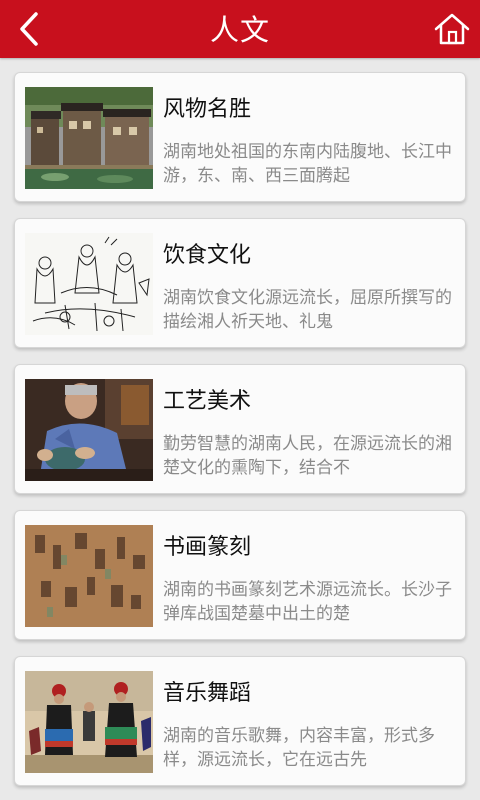 This screenshot has width=480, height=800. What do you see at coordinates (307, 164) in the screenshot?
I see `item-description: 湖南地处祖国的东南内陆腹地、长江中游，东、南、西三面腾起` at bounding box center [307, 164].